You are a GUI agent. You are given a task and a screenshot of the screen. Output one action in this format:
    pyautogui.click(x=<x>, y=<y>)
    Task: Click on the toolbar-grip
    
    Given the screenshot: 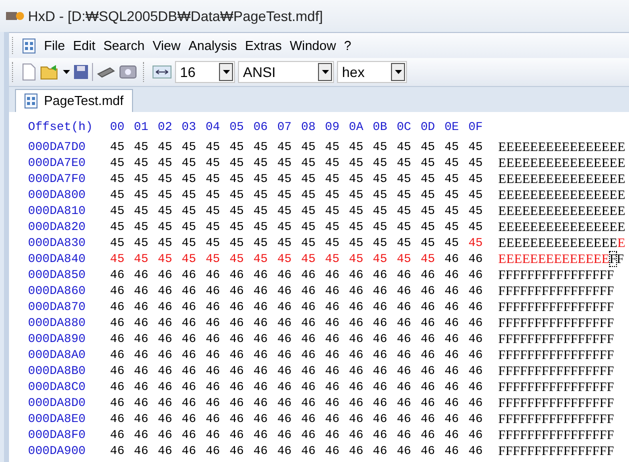 What is the action you would take?
    pyautogui.click(x=144, y=72)
    